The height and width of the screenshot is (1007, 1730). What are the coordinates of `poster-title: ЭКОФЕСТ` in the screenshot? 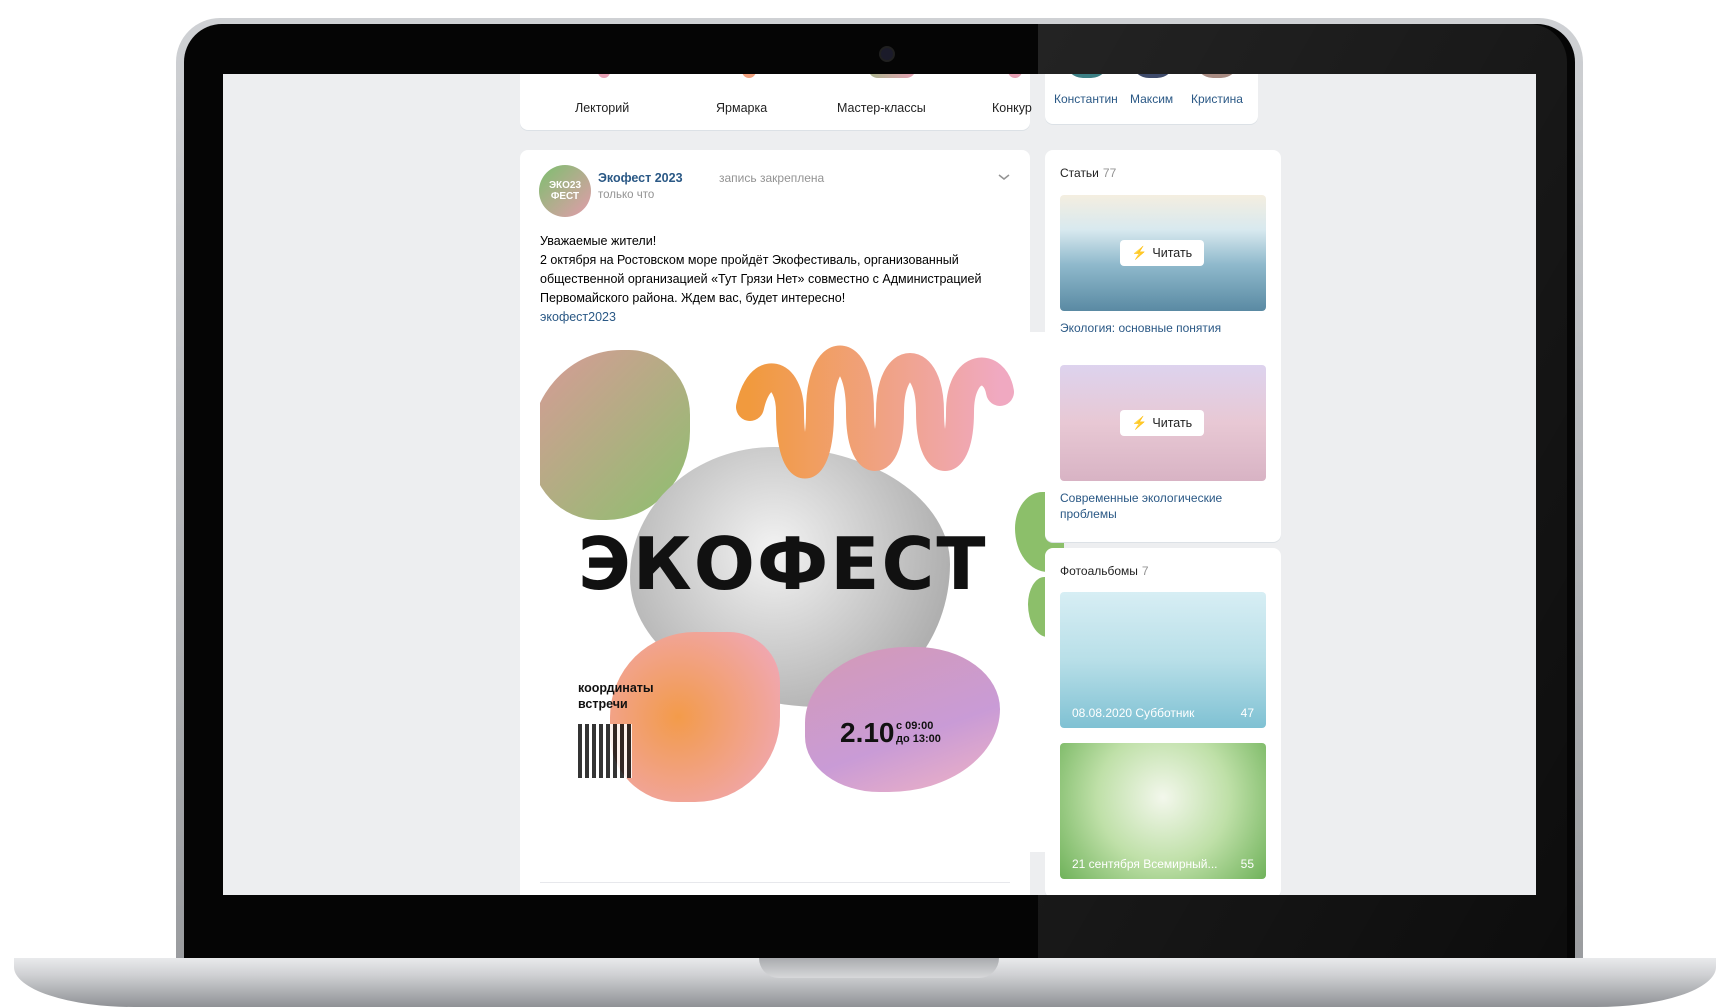 It's located at (783, 564).